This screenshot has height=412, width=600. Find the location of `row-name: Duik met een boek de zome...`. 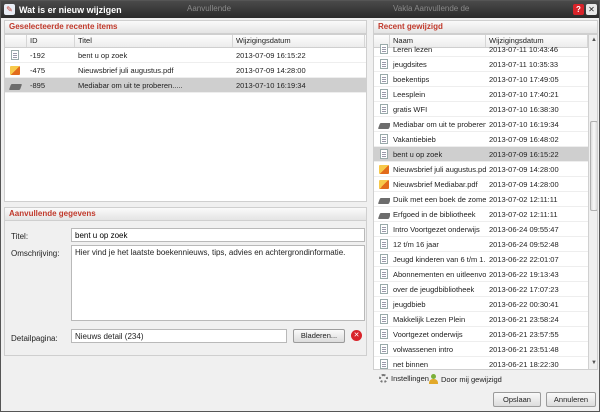

row-name: Duik met een boek de zome... is located at coordinates (439, 199).